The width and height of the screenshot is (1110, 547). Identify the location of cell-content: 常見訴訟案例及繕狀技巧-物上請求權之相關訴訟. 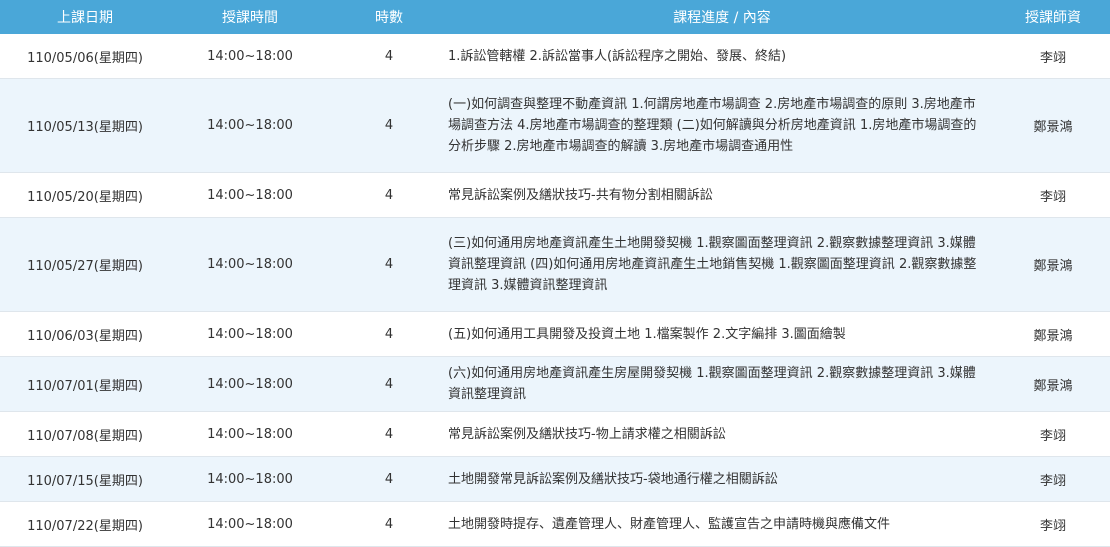
(722, 434).